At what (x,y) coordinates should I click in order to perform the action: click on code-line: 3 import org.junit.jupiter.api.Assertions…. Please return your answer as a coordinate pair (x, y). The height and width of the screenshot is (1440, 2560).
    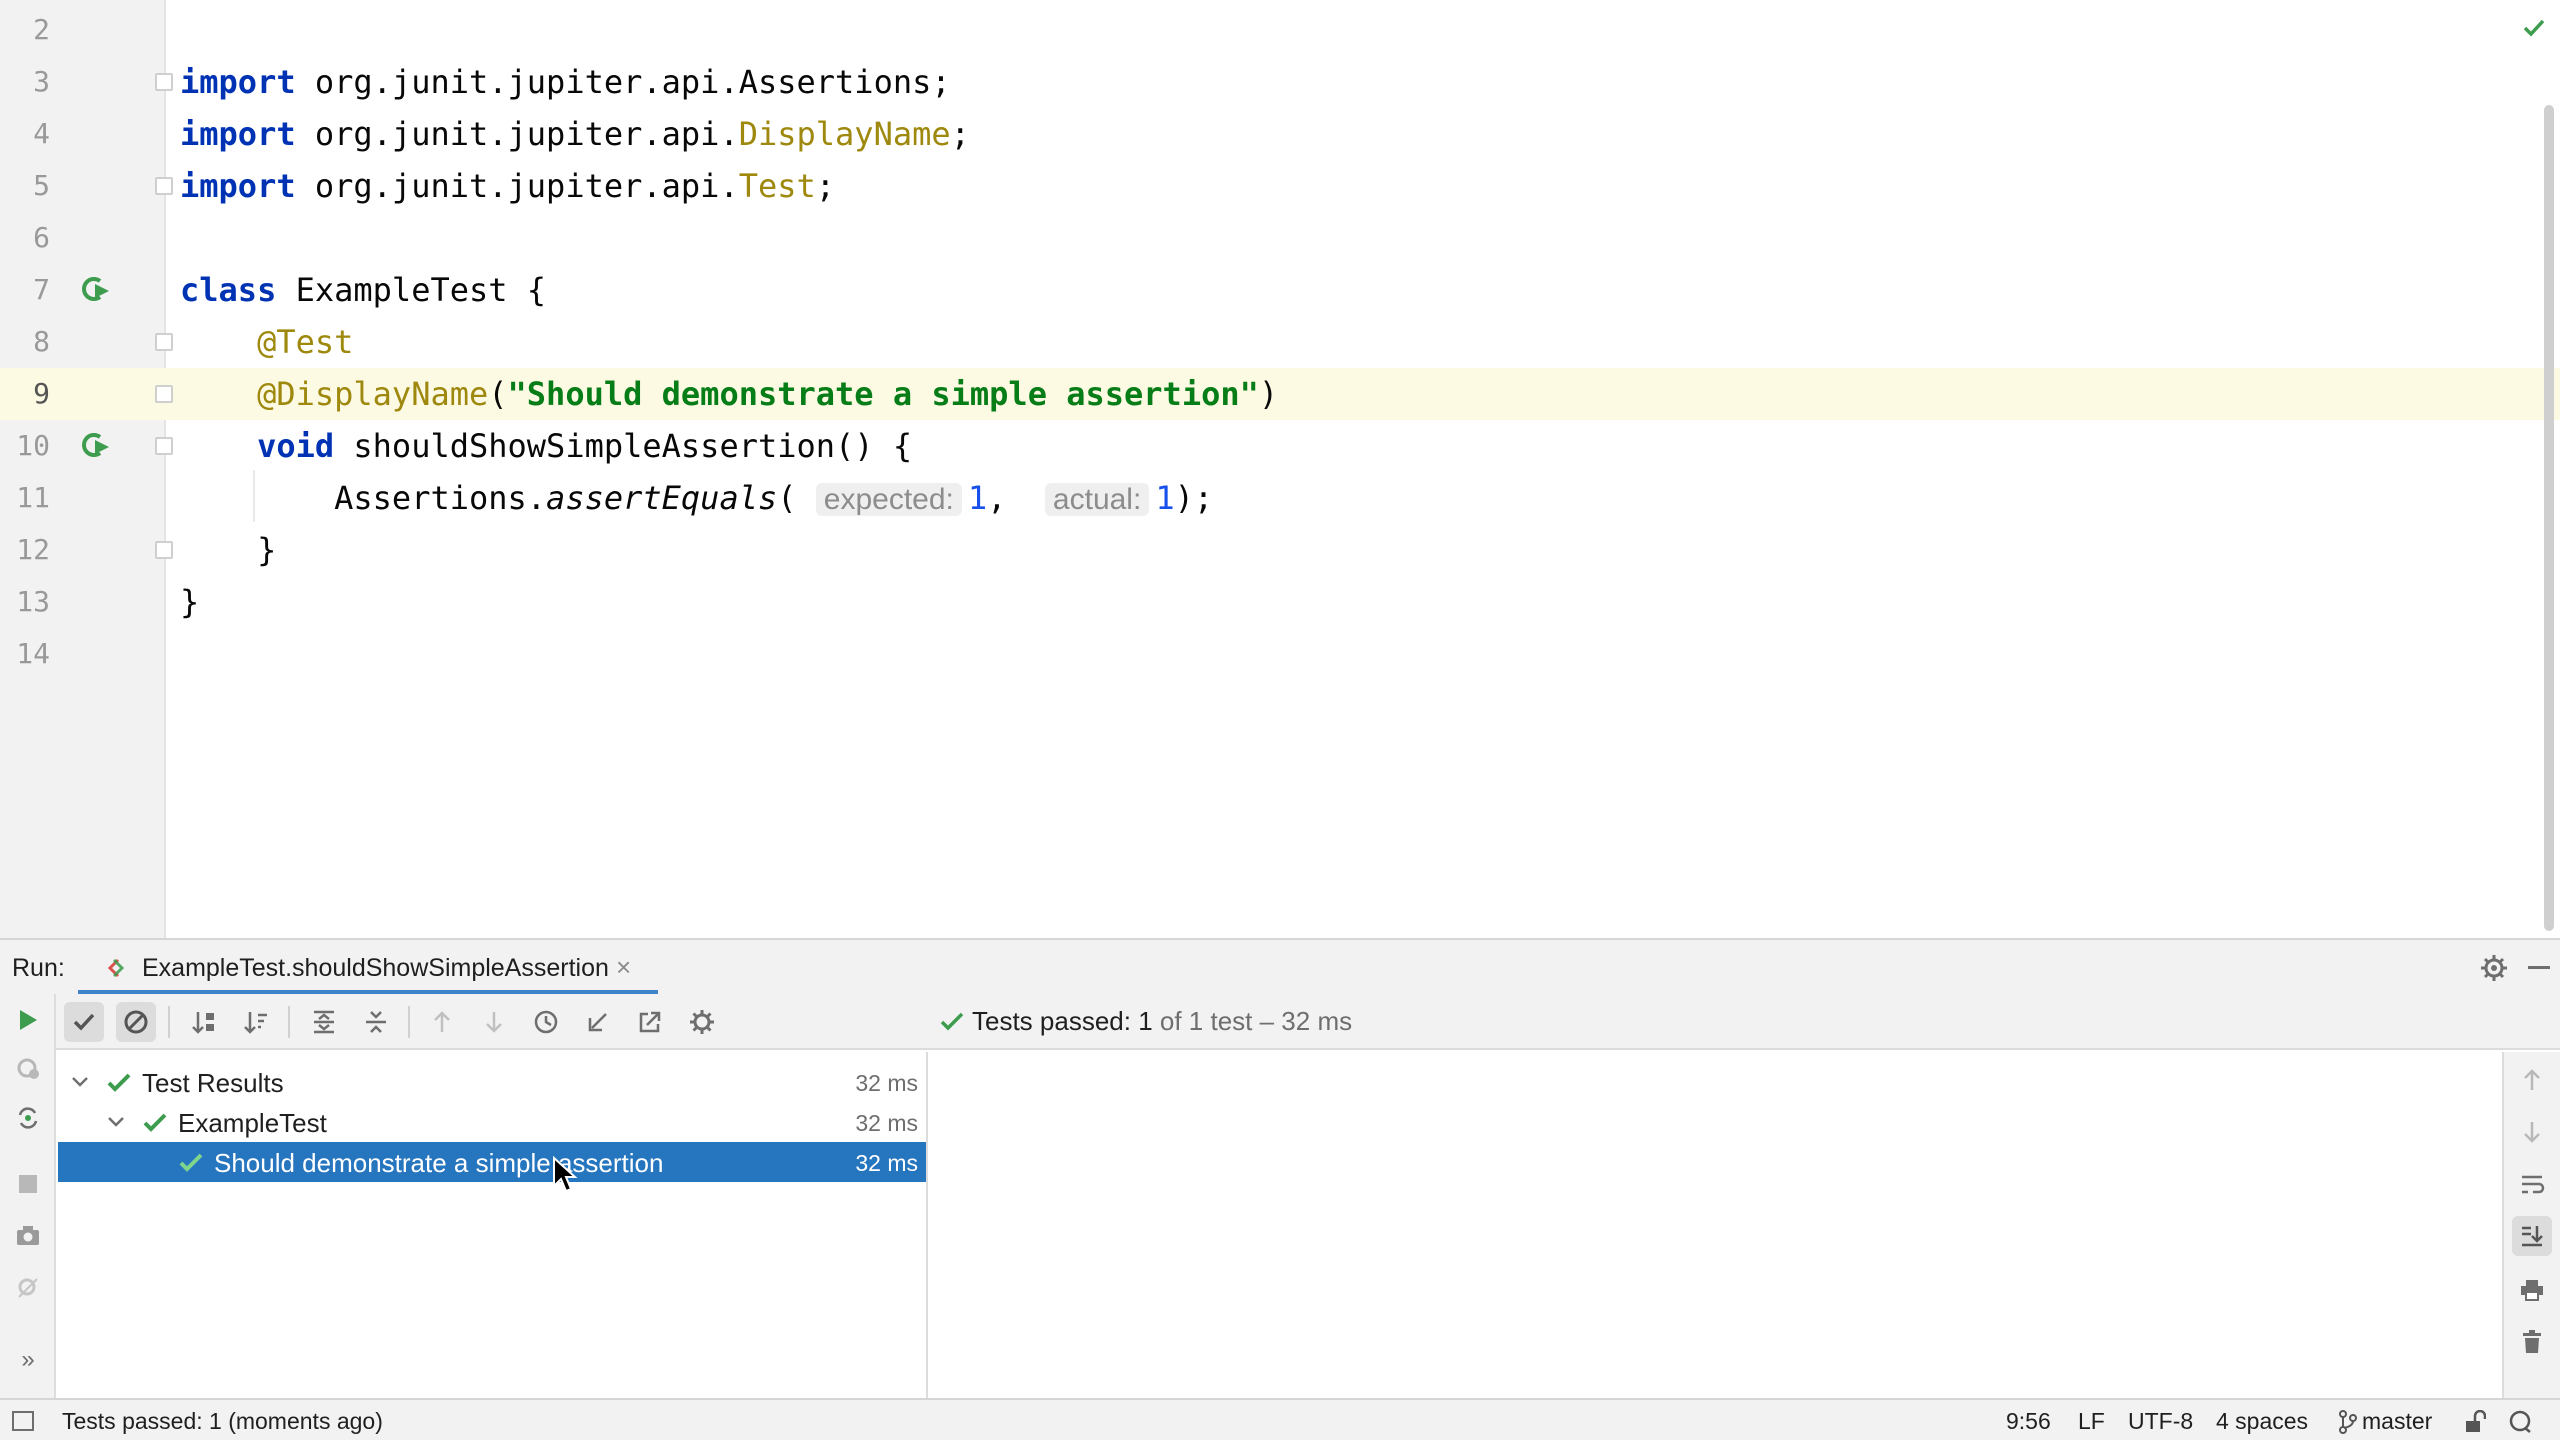
    Looking at the image, I should click on (1280, 82).